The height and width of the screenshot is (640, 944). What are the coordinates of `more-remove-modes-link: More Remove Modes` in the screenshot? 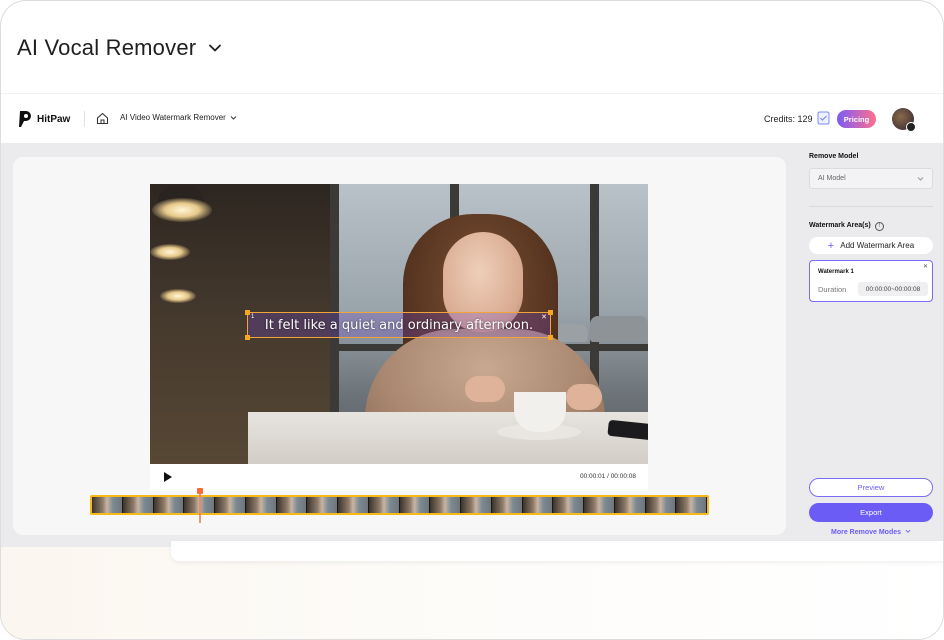 It's located at (871, 532).